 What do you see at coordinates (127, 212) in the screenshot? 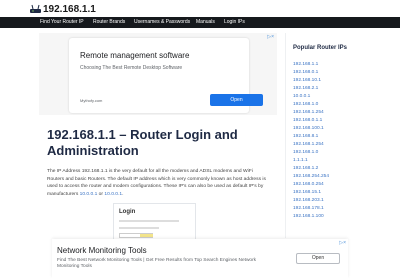
I see `login-screenshot-title: Login` at bounding box center [127, 212].